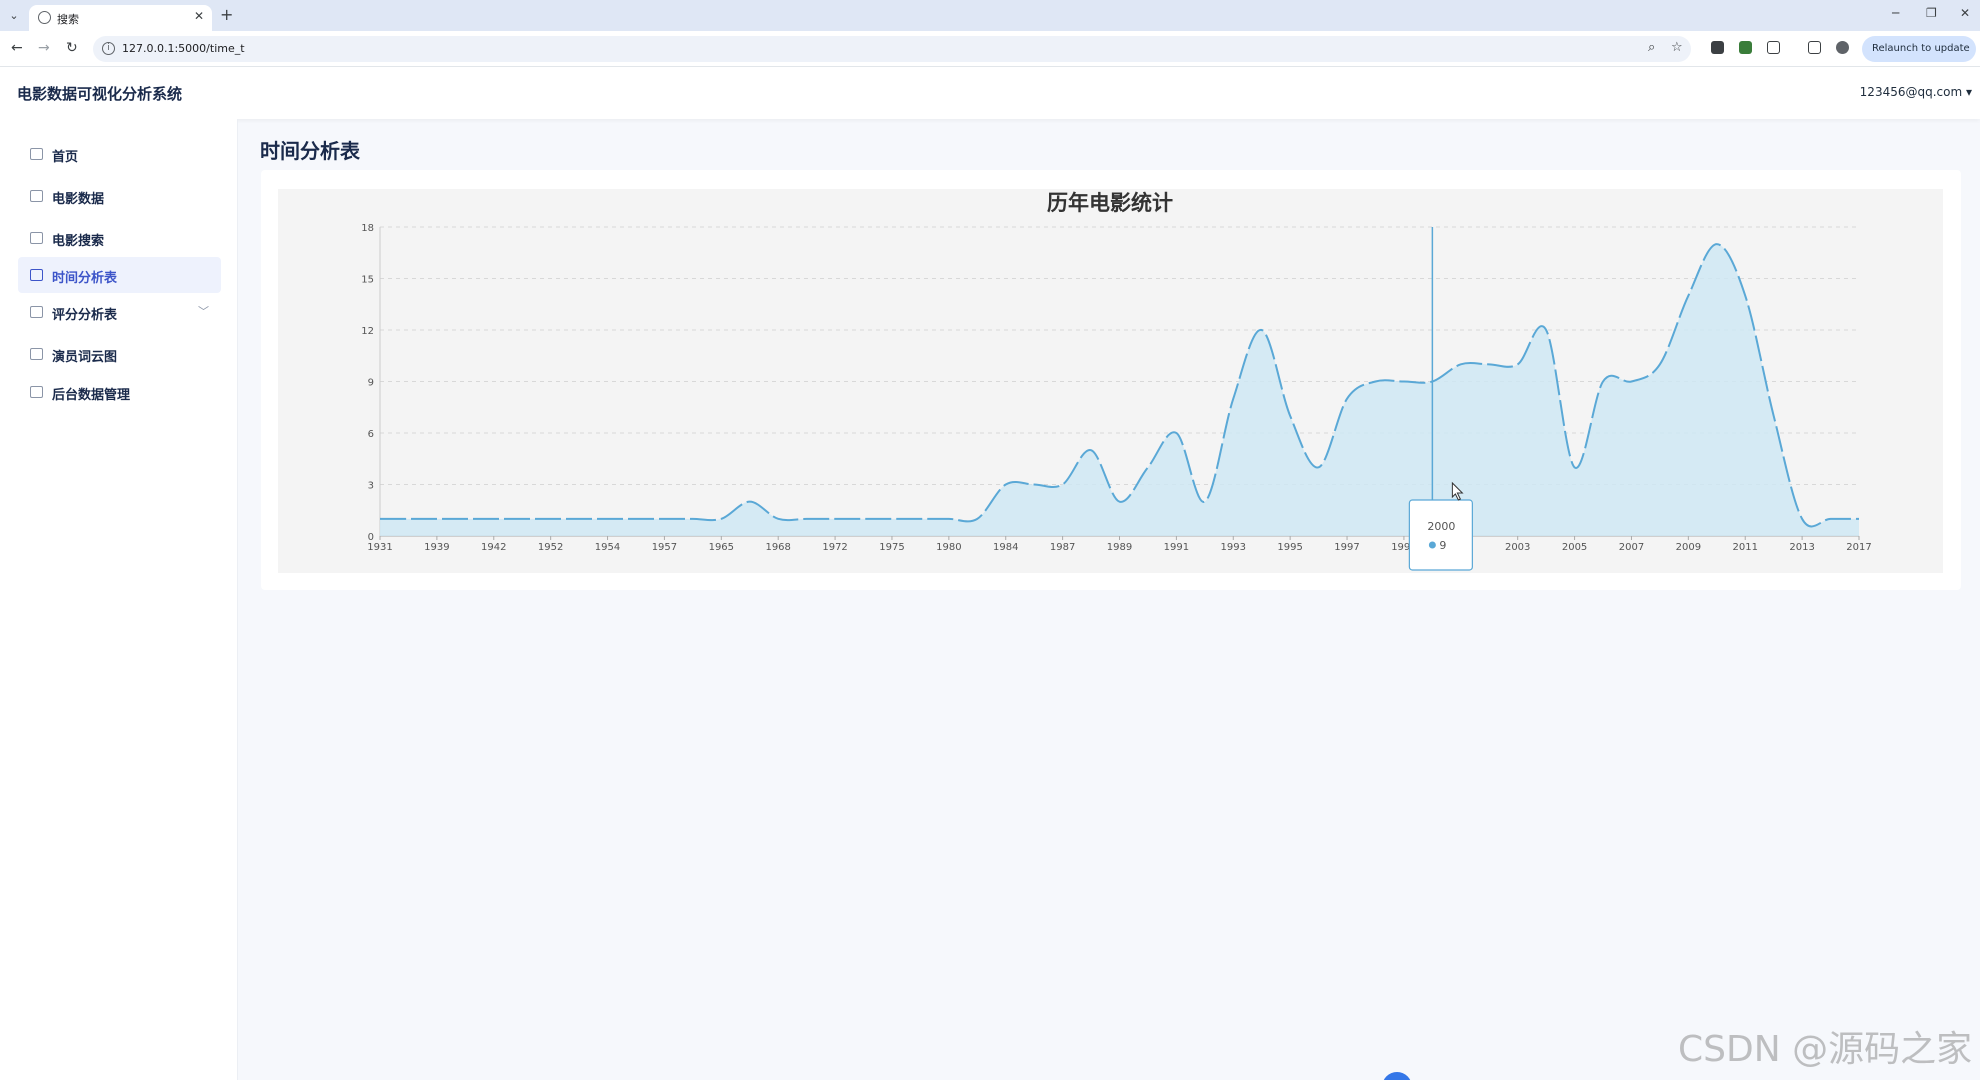 This screenshot has width=1980, height=1080. Describe the element at coordinates (1895, 13) in the screenshot. I see `minimize-icon: ─` at that location.